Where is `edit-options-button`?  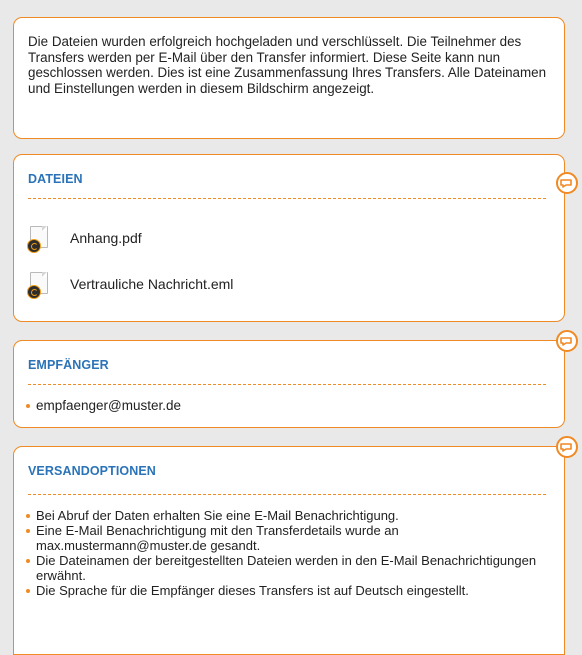 edit-options-button is located at coordinates (567, 447).